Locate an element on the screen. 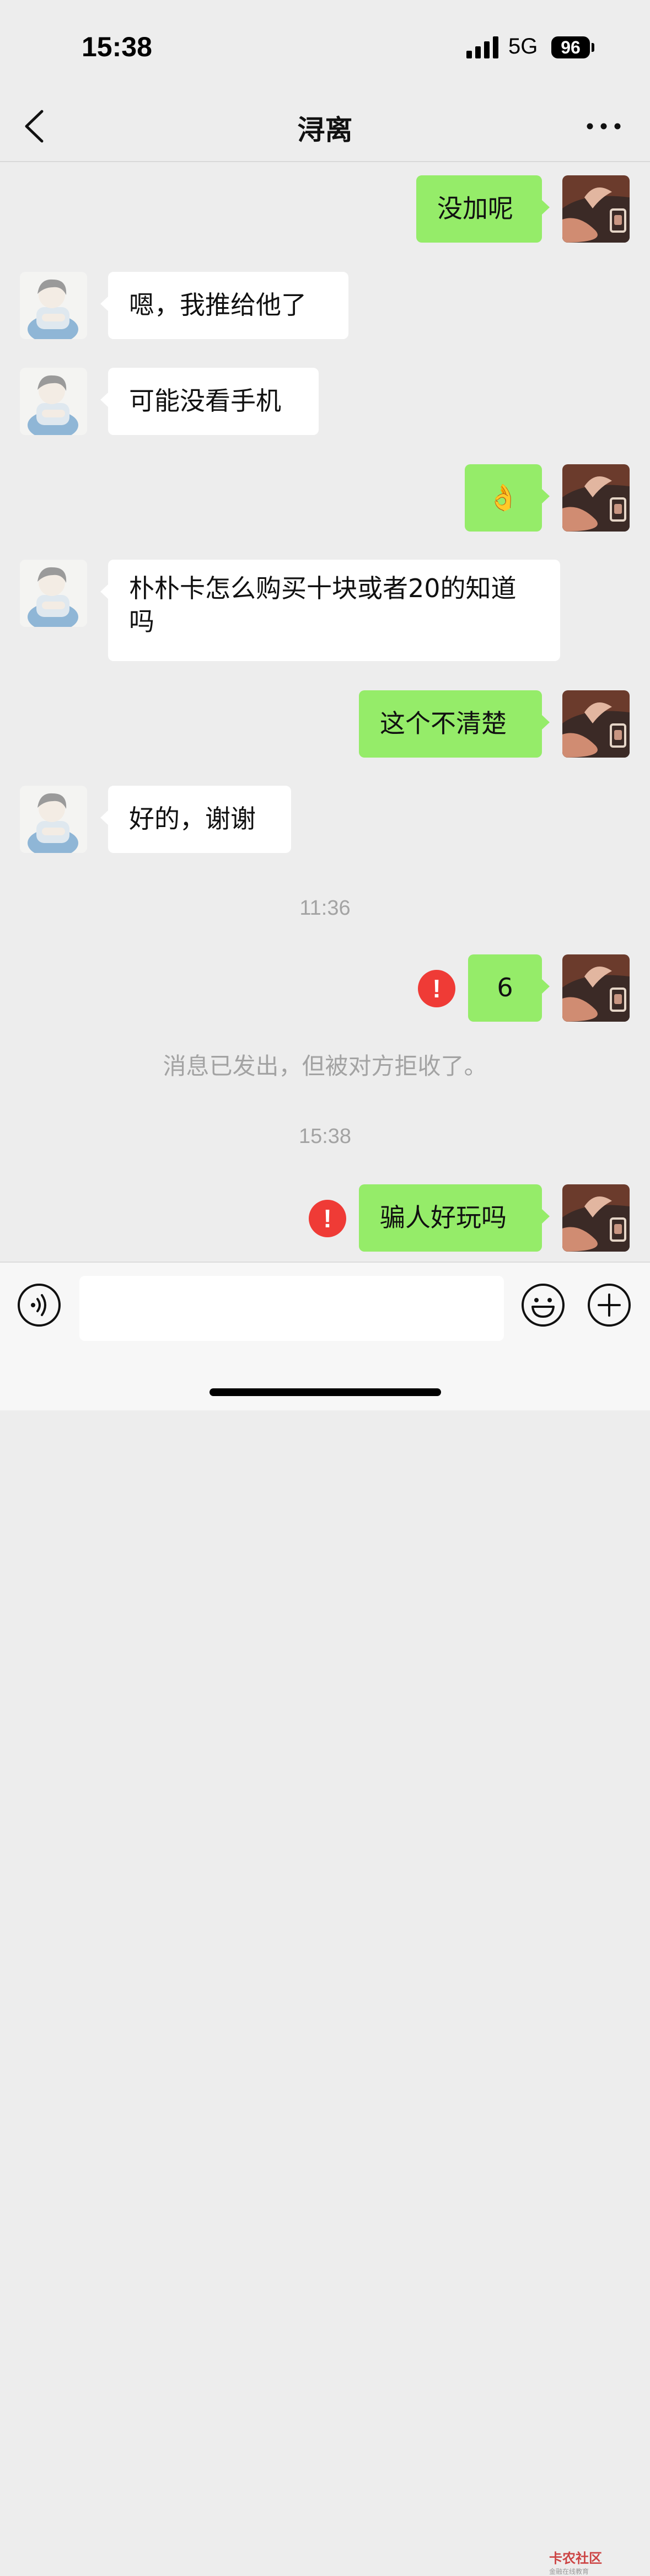 This screenshot has height=2576, width=650. sent-message-bubble: 6 is located at coordinates (509, 988).